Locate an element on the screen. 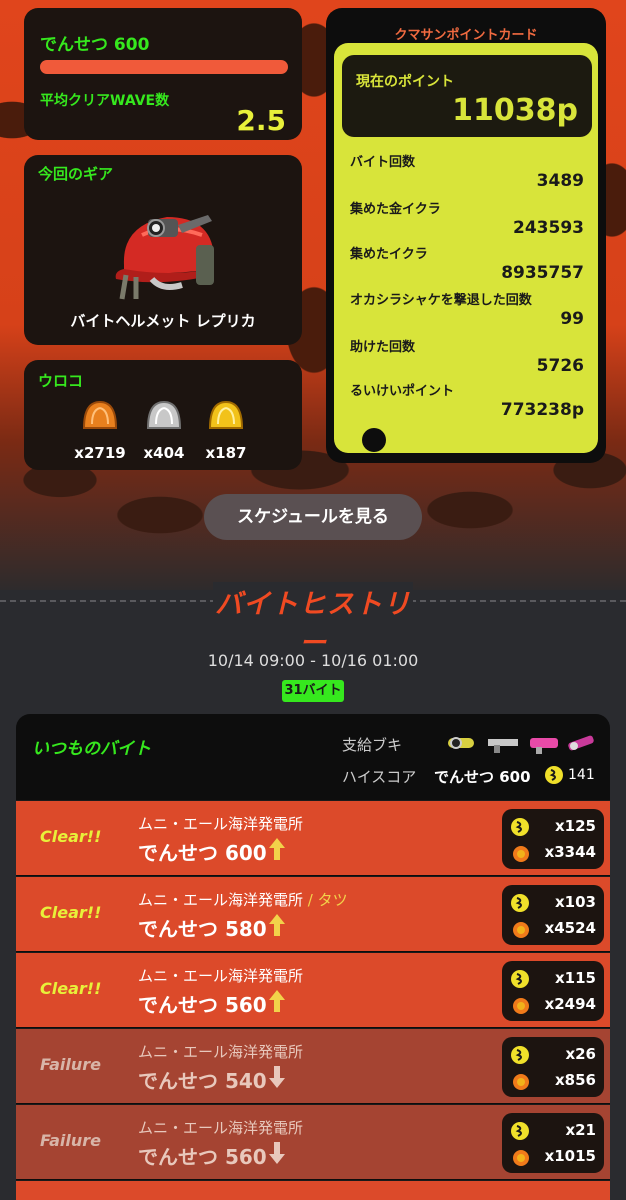 This screenshot has height=1200, width=626. golden-egg-count: x125 is located at coordinates (575, 826).